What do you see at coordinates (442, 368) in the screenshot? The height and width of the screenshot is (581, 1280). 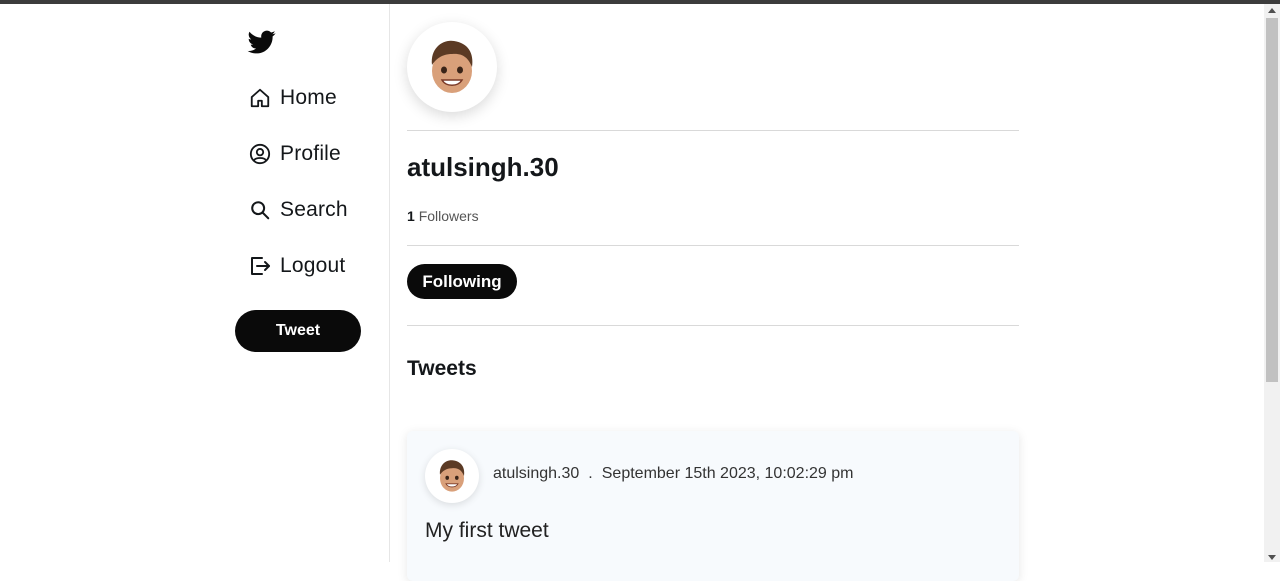 I see `tweets-heading: Tweets` at bounding box center [442, 368].